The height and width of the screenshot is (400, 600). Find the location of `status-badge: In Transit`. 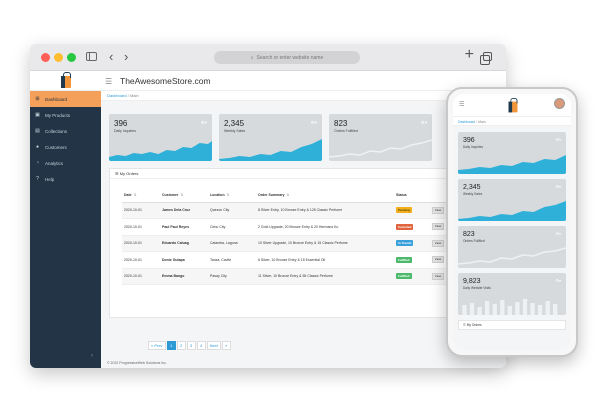

status-badge: In Transit is located at coordinates (405, 243).